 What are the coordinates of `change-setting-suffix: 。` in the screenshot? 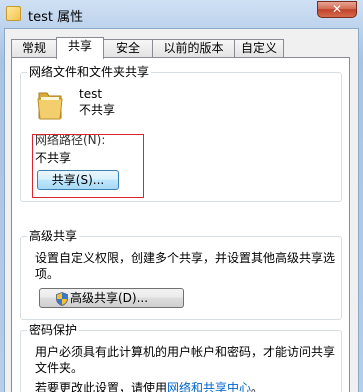 It's located at (257, 386).